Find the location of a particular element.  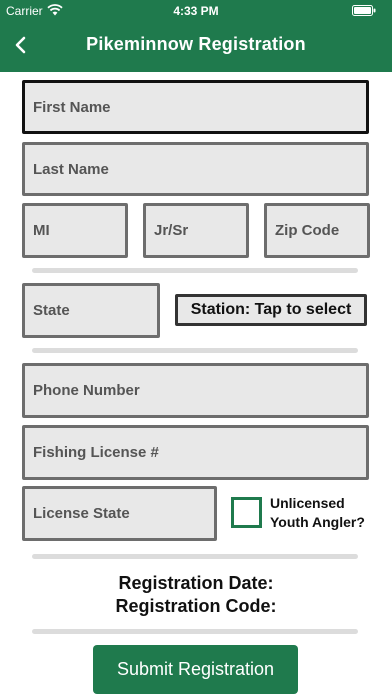

state-input: State is located at coordinates (91, 310).